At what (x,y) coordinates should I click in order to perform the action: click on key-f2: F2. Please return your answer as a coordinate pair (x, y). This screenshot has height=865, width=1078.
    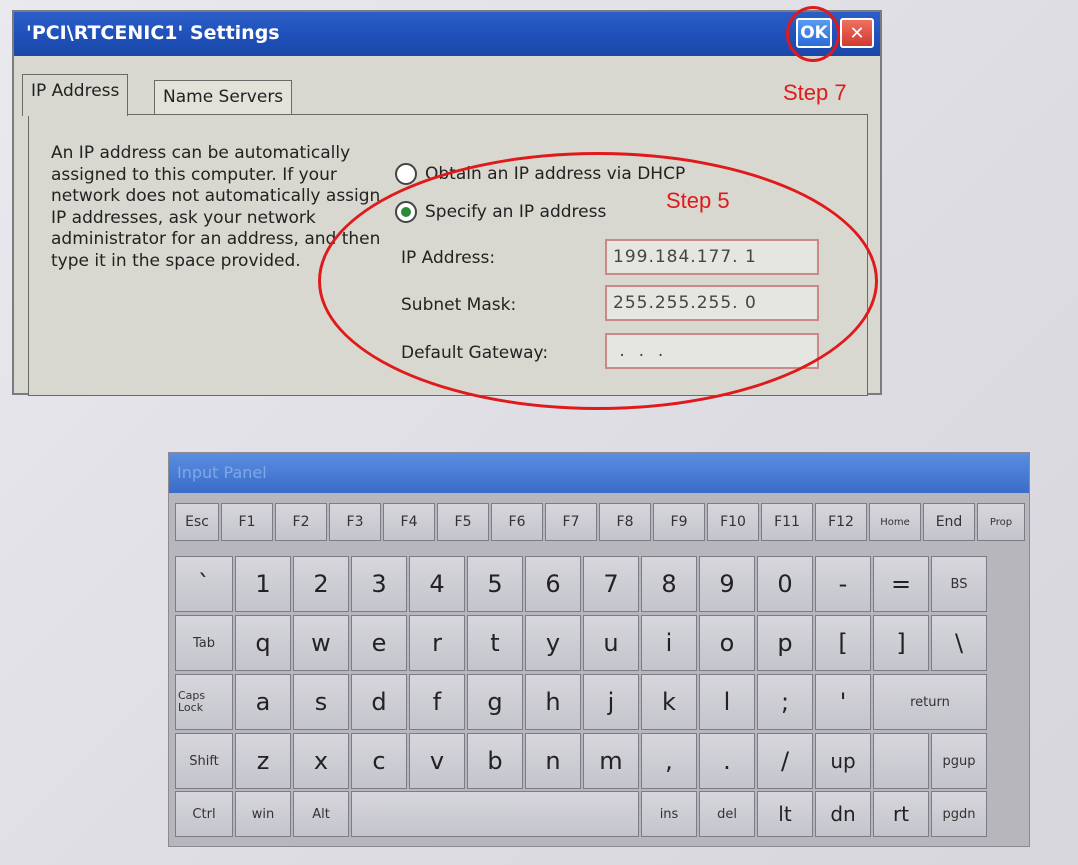
    Looking at the image, I should click on (301, 522).